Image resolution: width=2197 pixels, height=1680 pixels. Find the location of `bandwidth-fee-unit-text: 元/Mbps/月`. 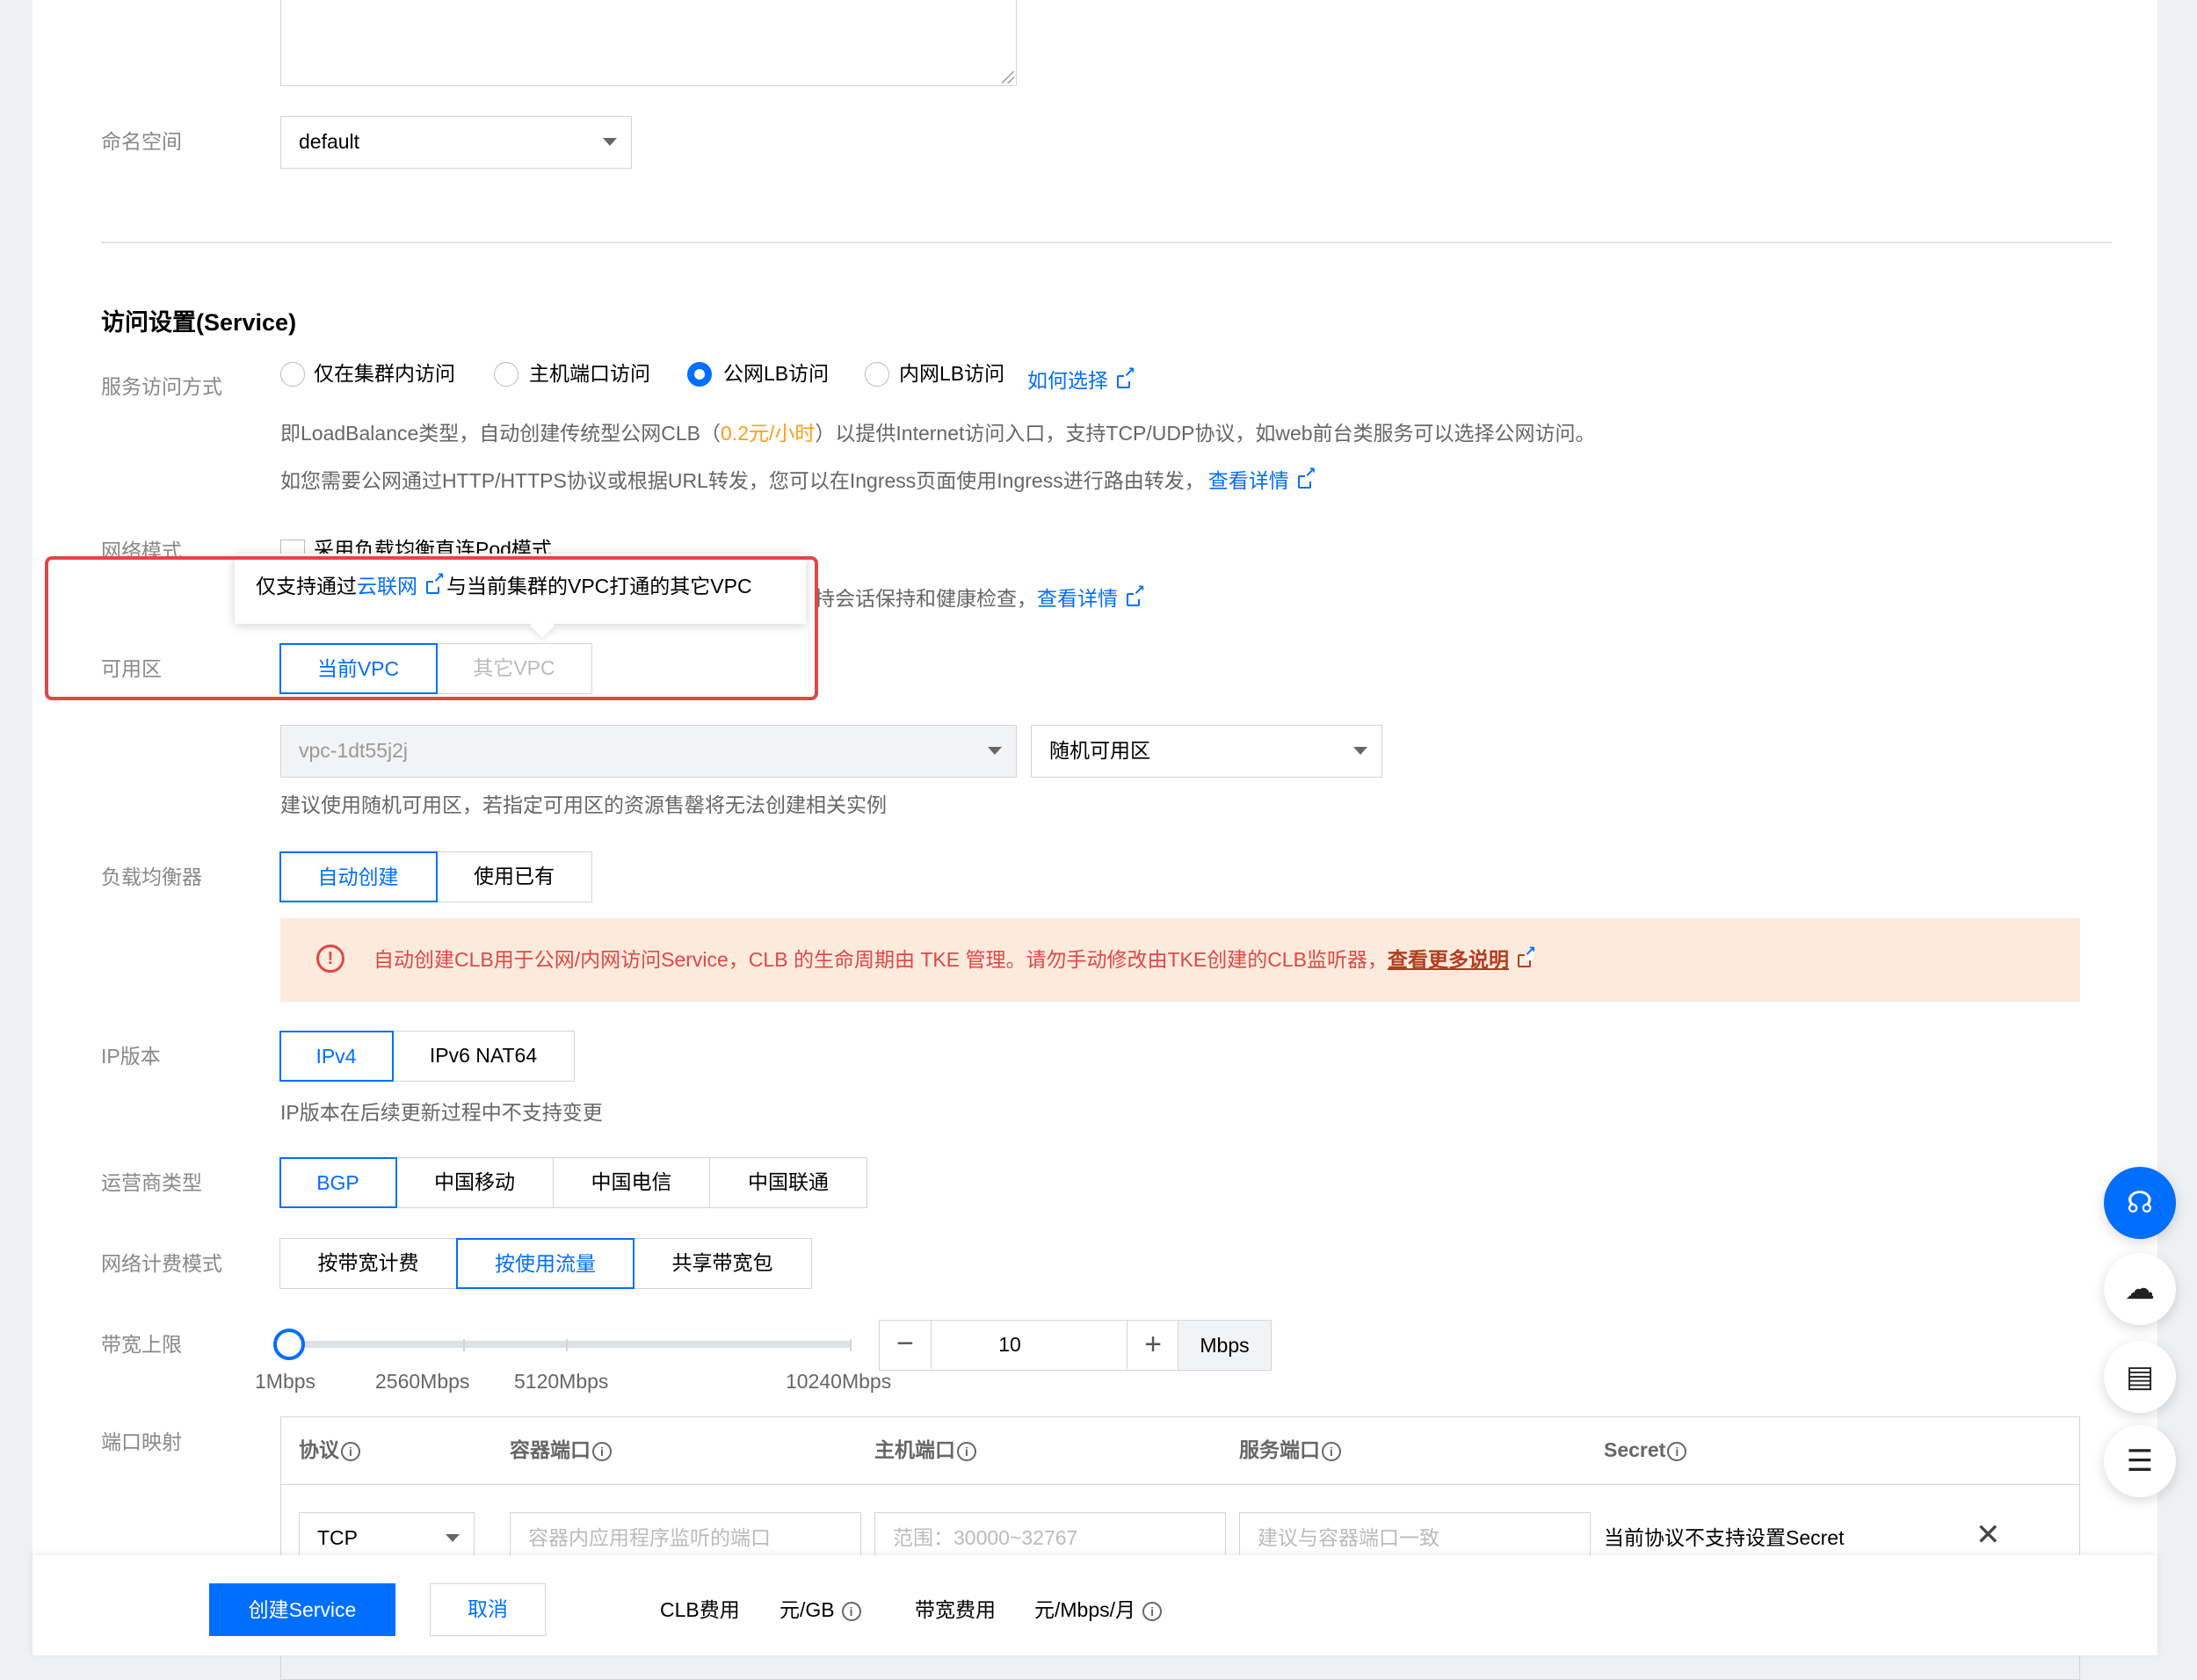

bandwidth-fee-unit-text: 元/Mbps/月 is located at coordinates (1085, 1609).